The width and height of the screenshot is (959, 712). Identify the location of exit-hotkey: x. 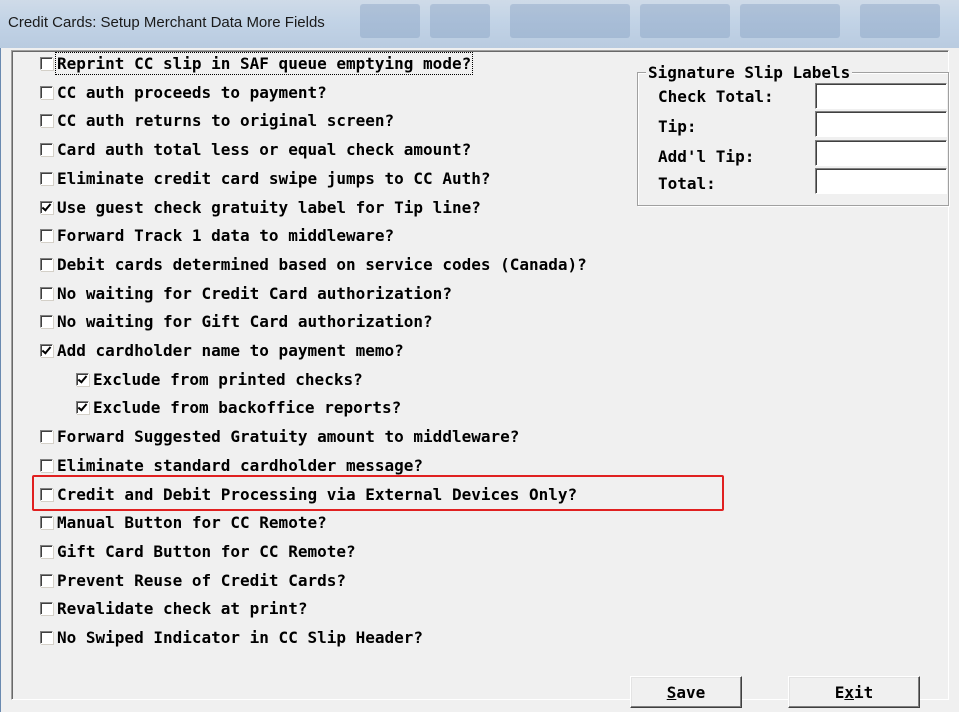
(849, 692).